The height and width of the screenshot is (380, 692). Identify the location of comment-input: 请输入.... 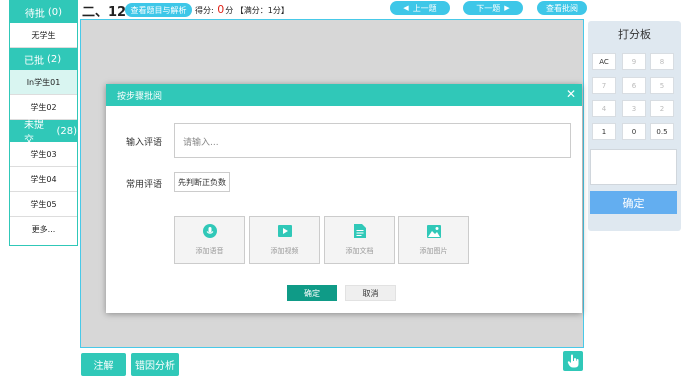
(372, 140).